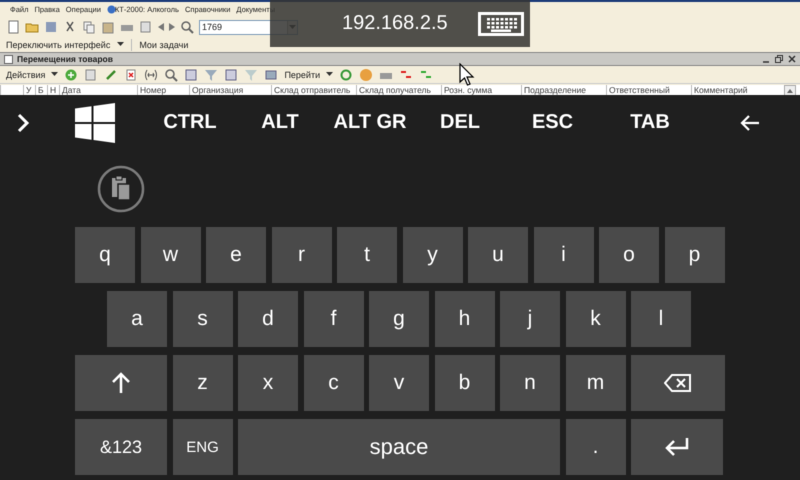  I want to click on keyboard-key: l, so click(661, 319).